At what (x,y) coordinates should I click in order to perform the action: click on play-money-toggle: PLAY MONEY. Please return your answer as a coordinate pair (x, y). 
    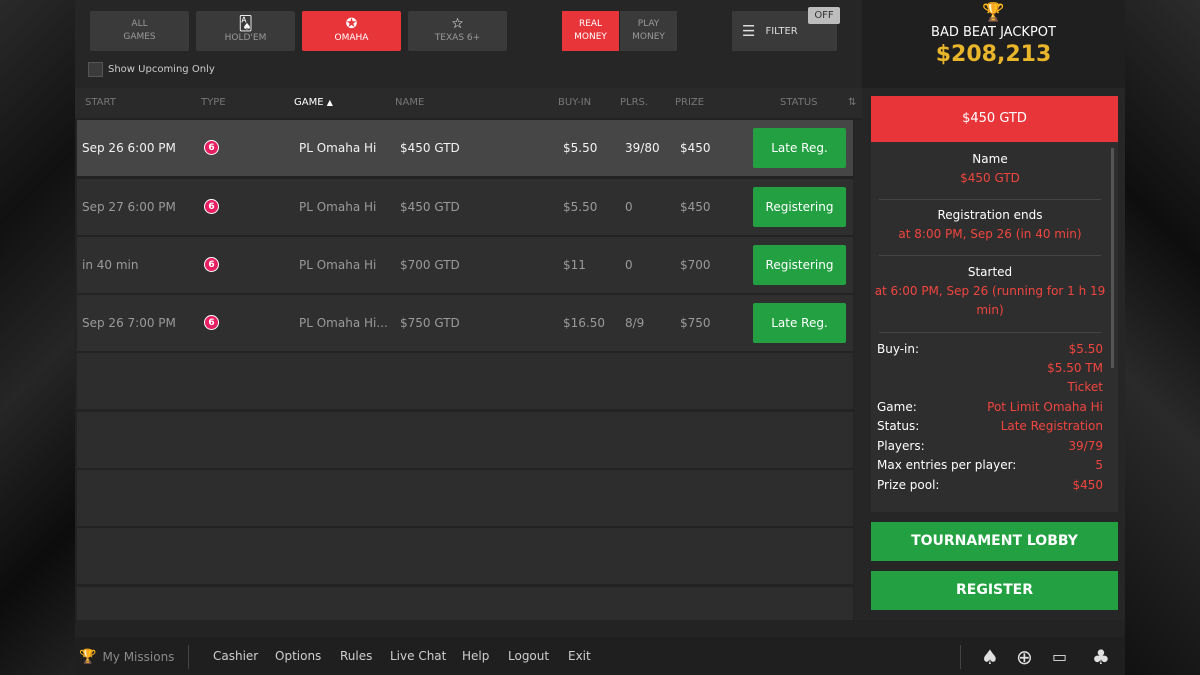
    Looking at the image, I should click on (648, 31).